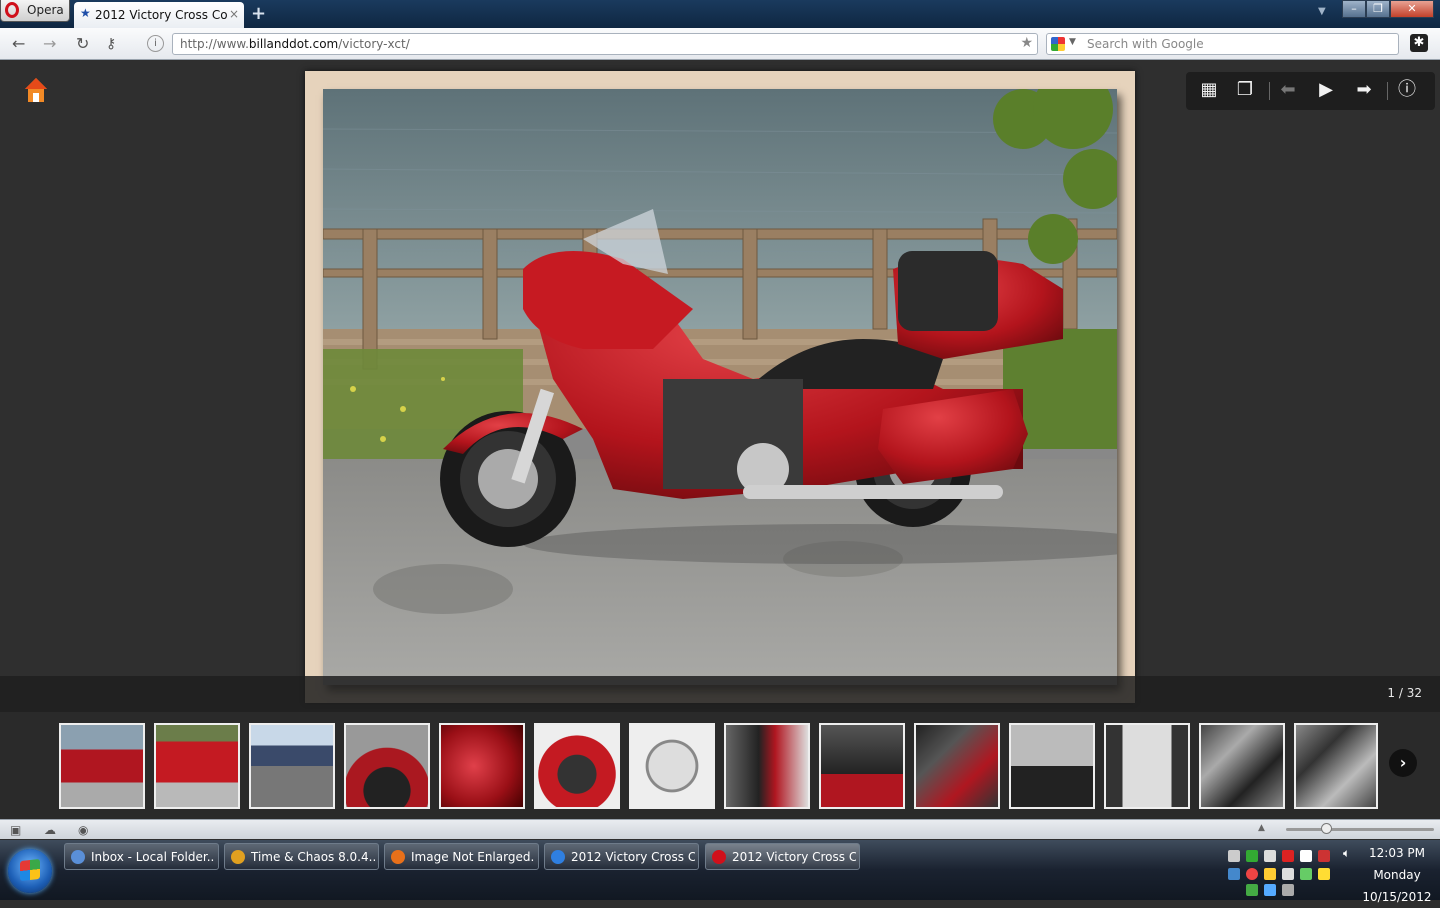 The width and height of the screenshot is (1440, 908). I want to click on new-tab-button: +, so click(258, 13).